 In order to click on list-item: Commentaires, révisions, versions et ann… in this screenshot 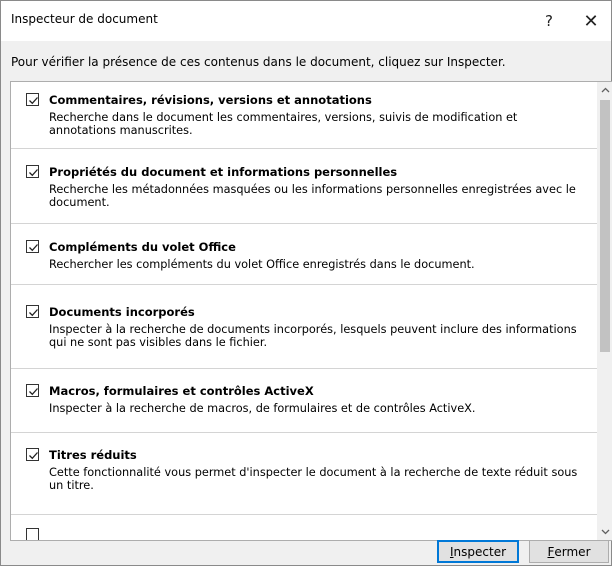, I will do `click(304, 115)`.